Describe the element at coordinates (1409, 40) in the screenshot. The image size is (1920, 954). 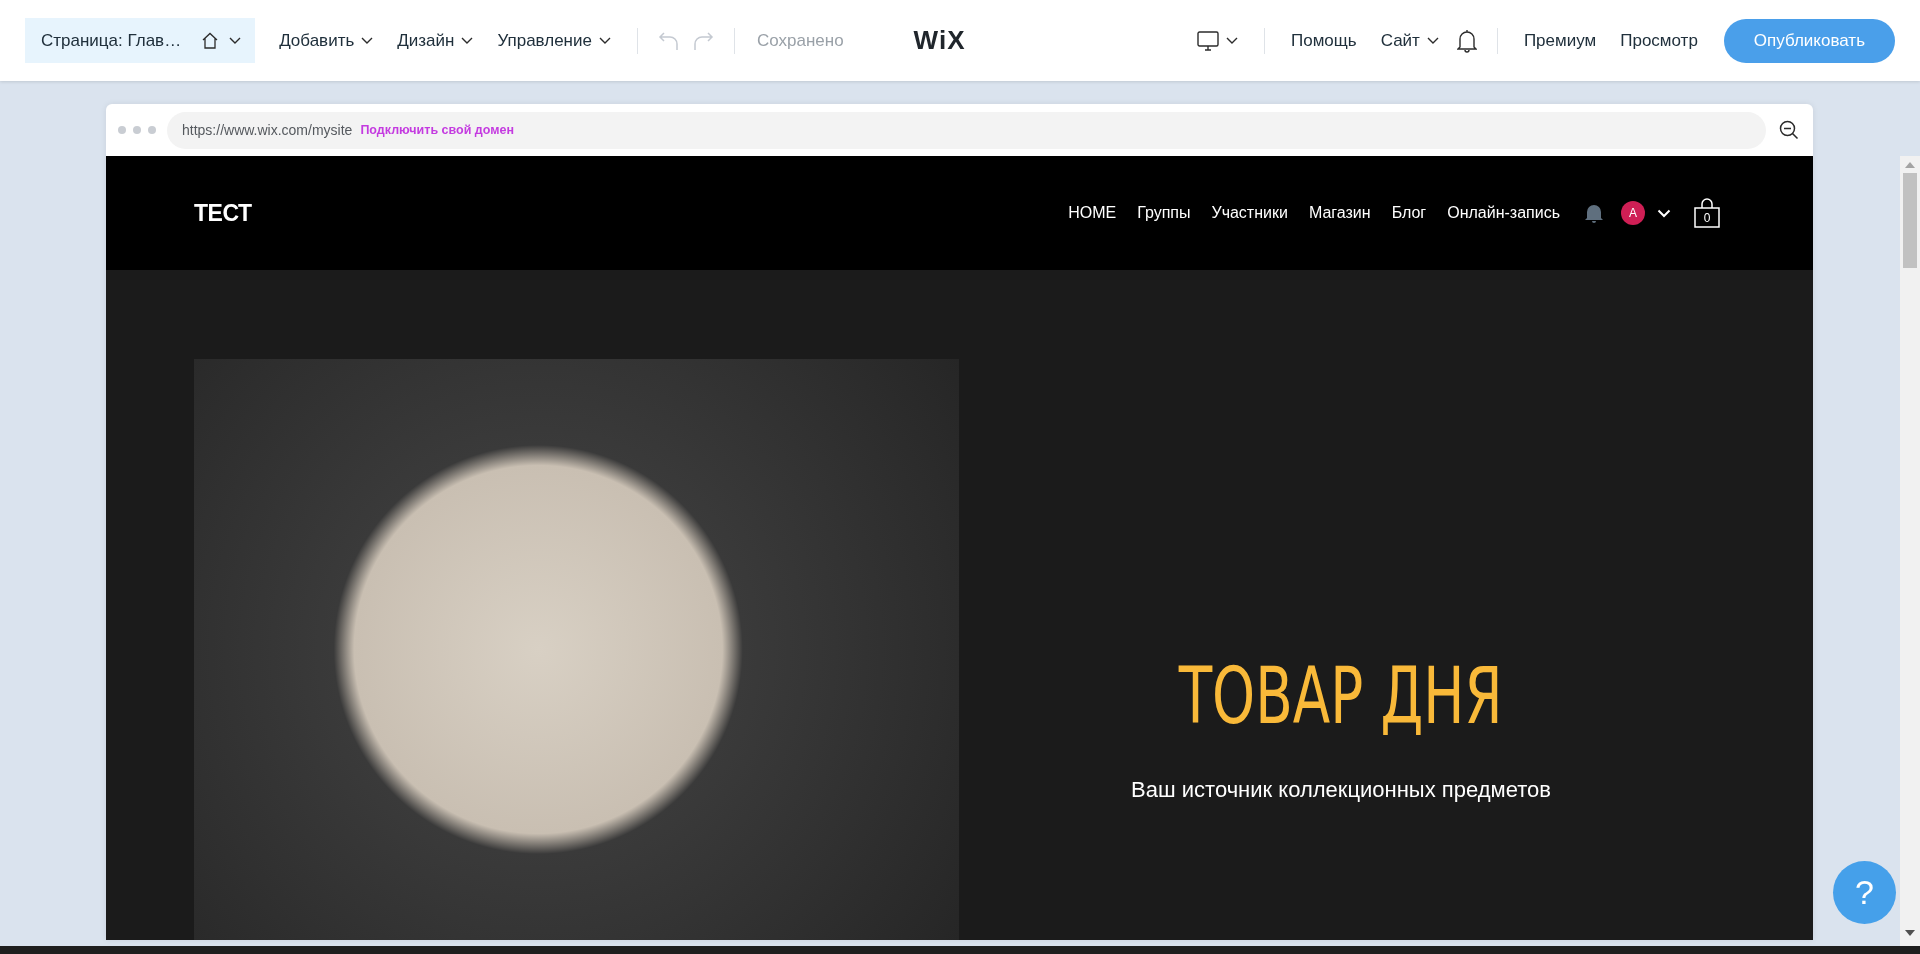
I see `menu-button: Сайт` at that location.